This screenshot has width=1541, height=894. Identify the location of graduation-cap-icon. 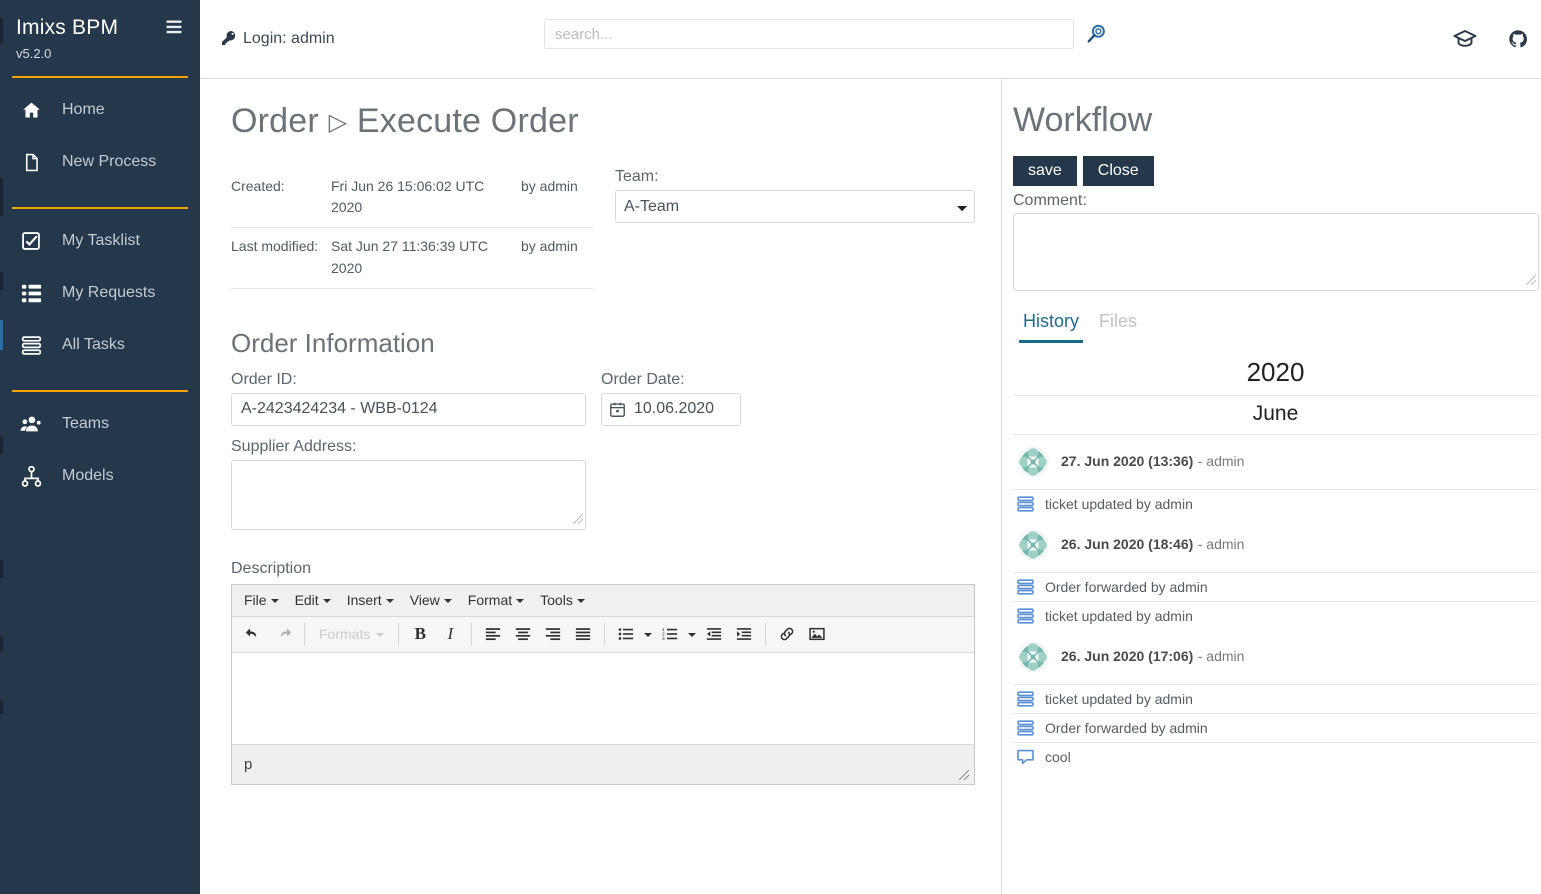
(1465, 40).